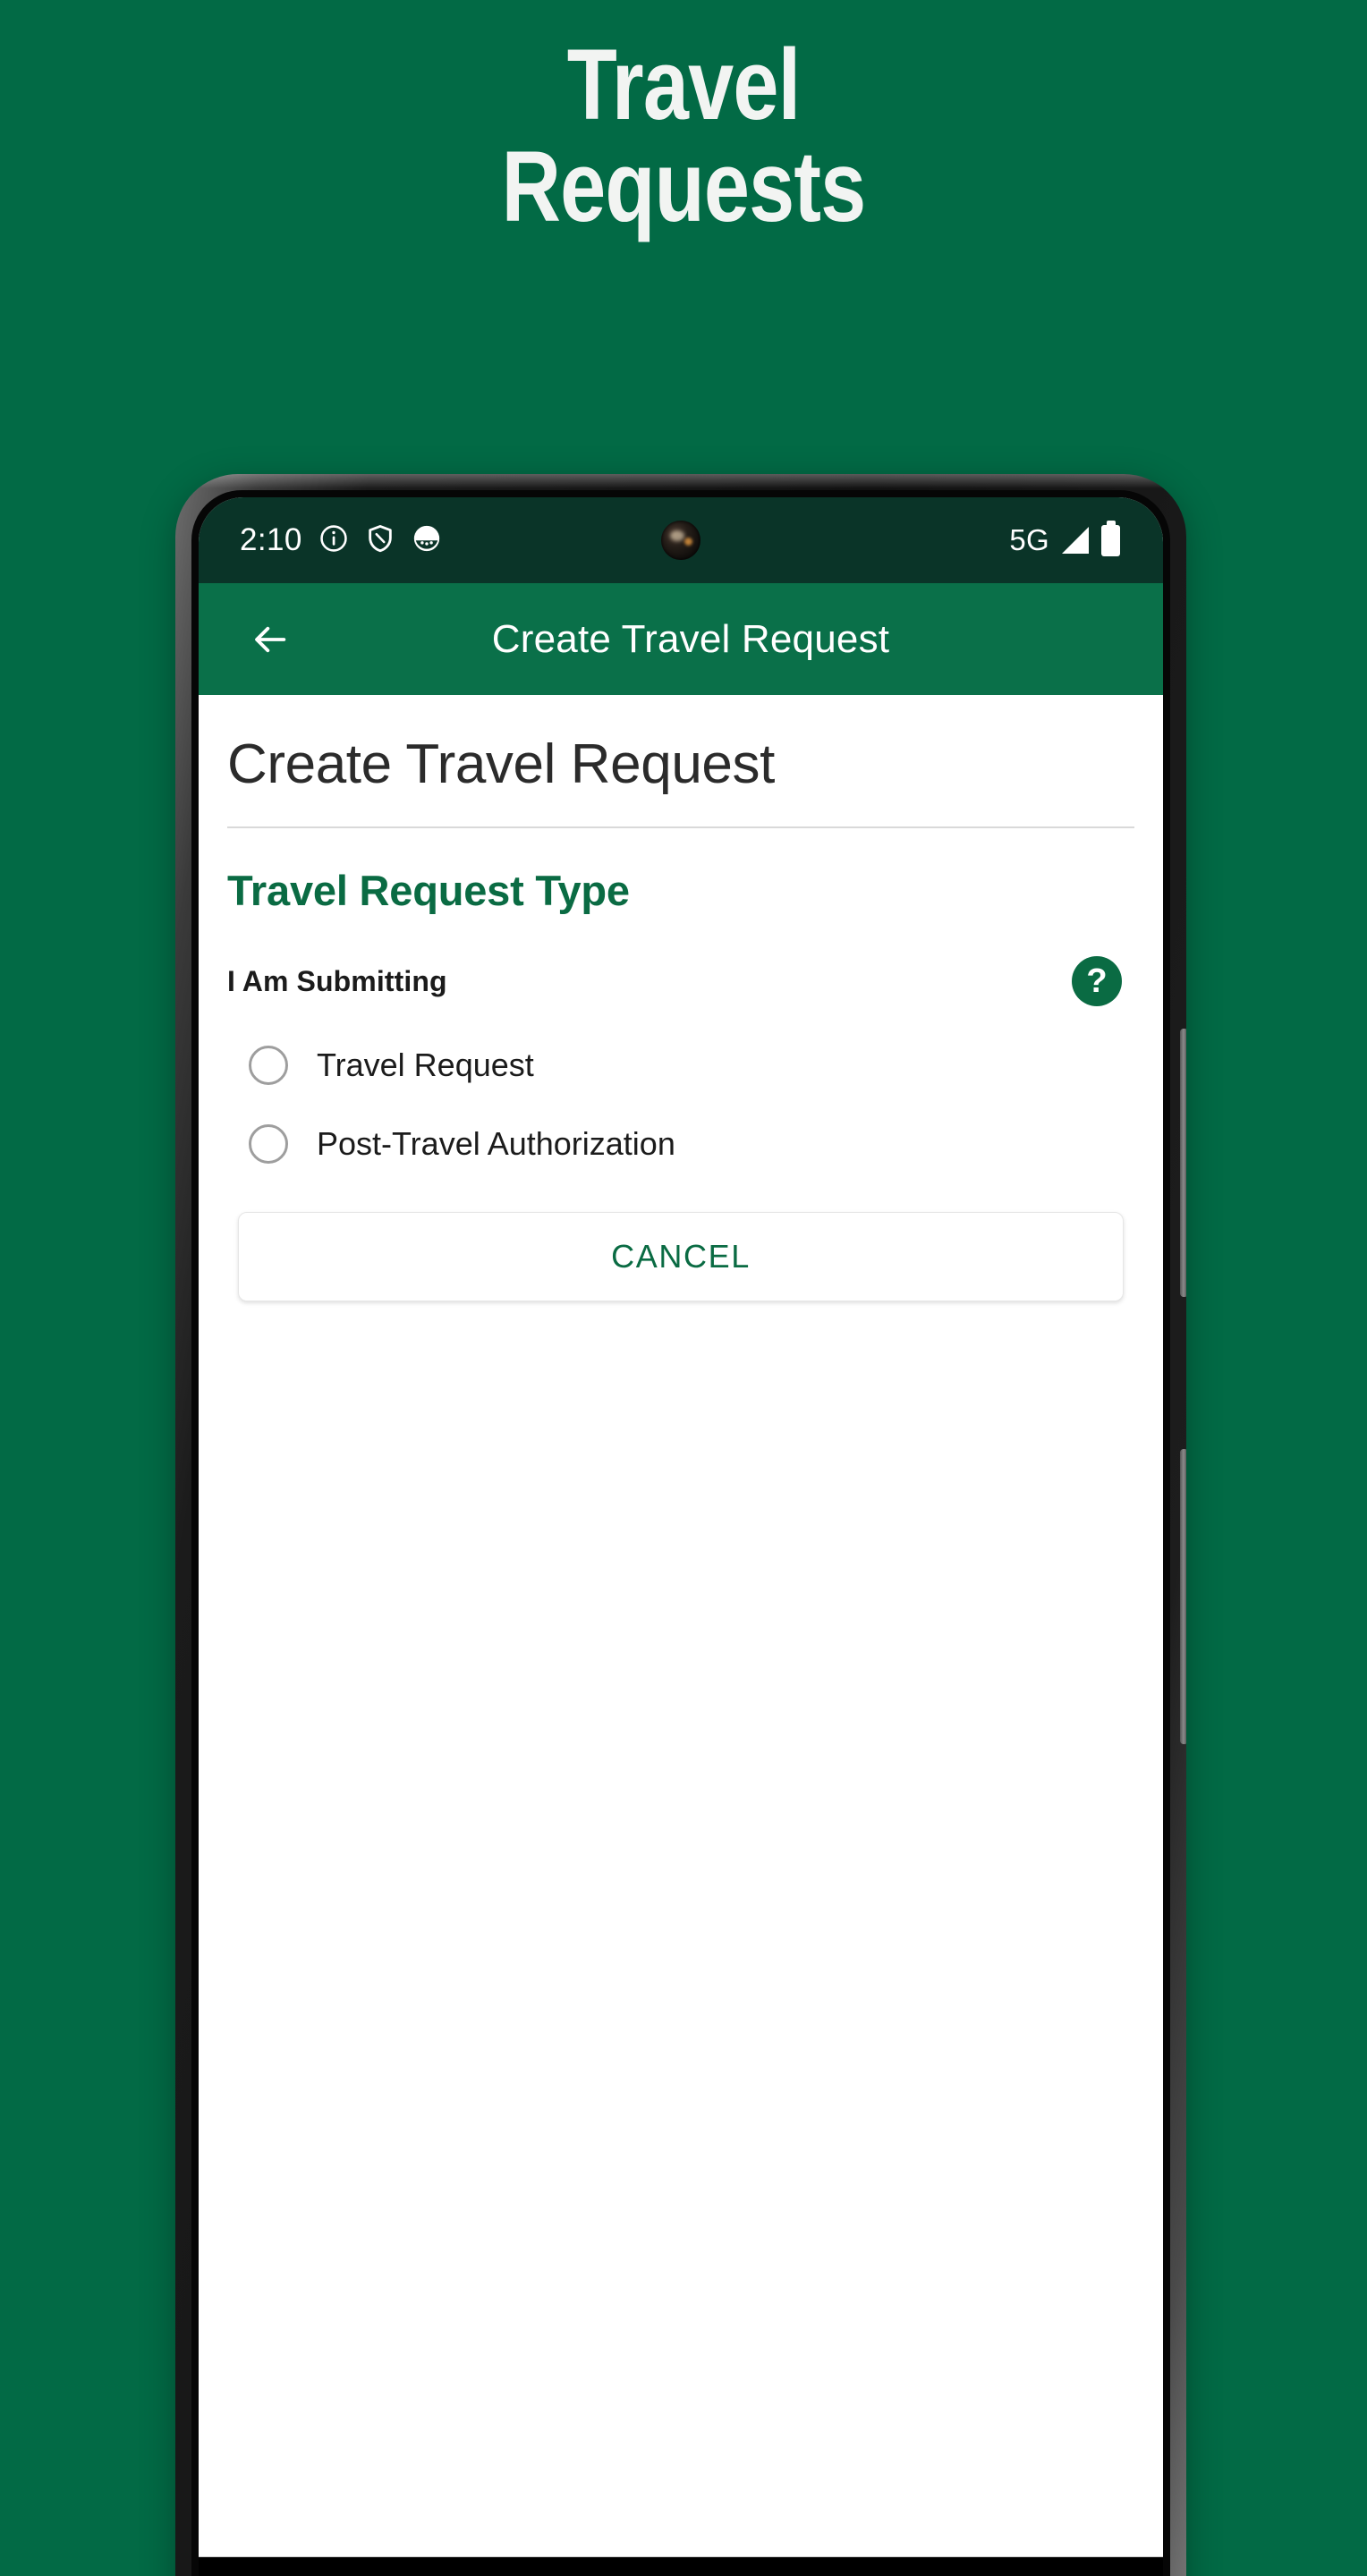 The width and height of the screenshot is (1367, 2576). I want to click on radio-option-label: Travel Request, so click(425, 1064).